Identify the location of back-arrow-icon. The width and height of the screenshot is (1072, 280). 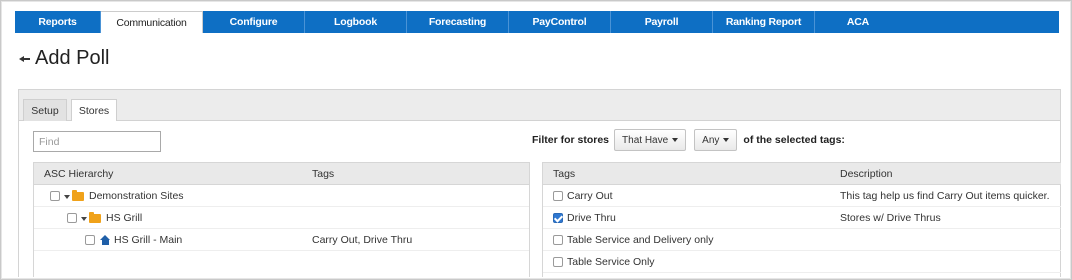
(25, 59).